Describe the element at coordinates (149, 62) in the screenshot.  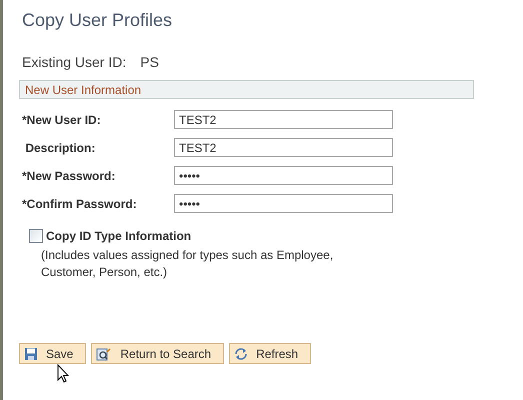
I see `field-value: PS` at that location.